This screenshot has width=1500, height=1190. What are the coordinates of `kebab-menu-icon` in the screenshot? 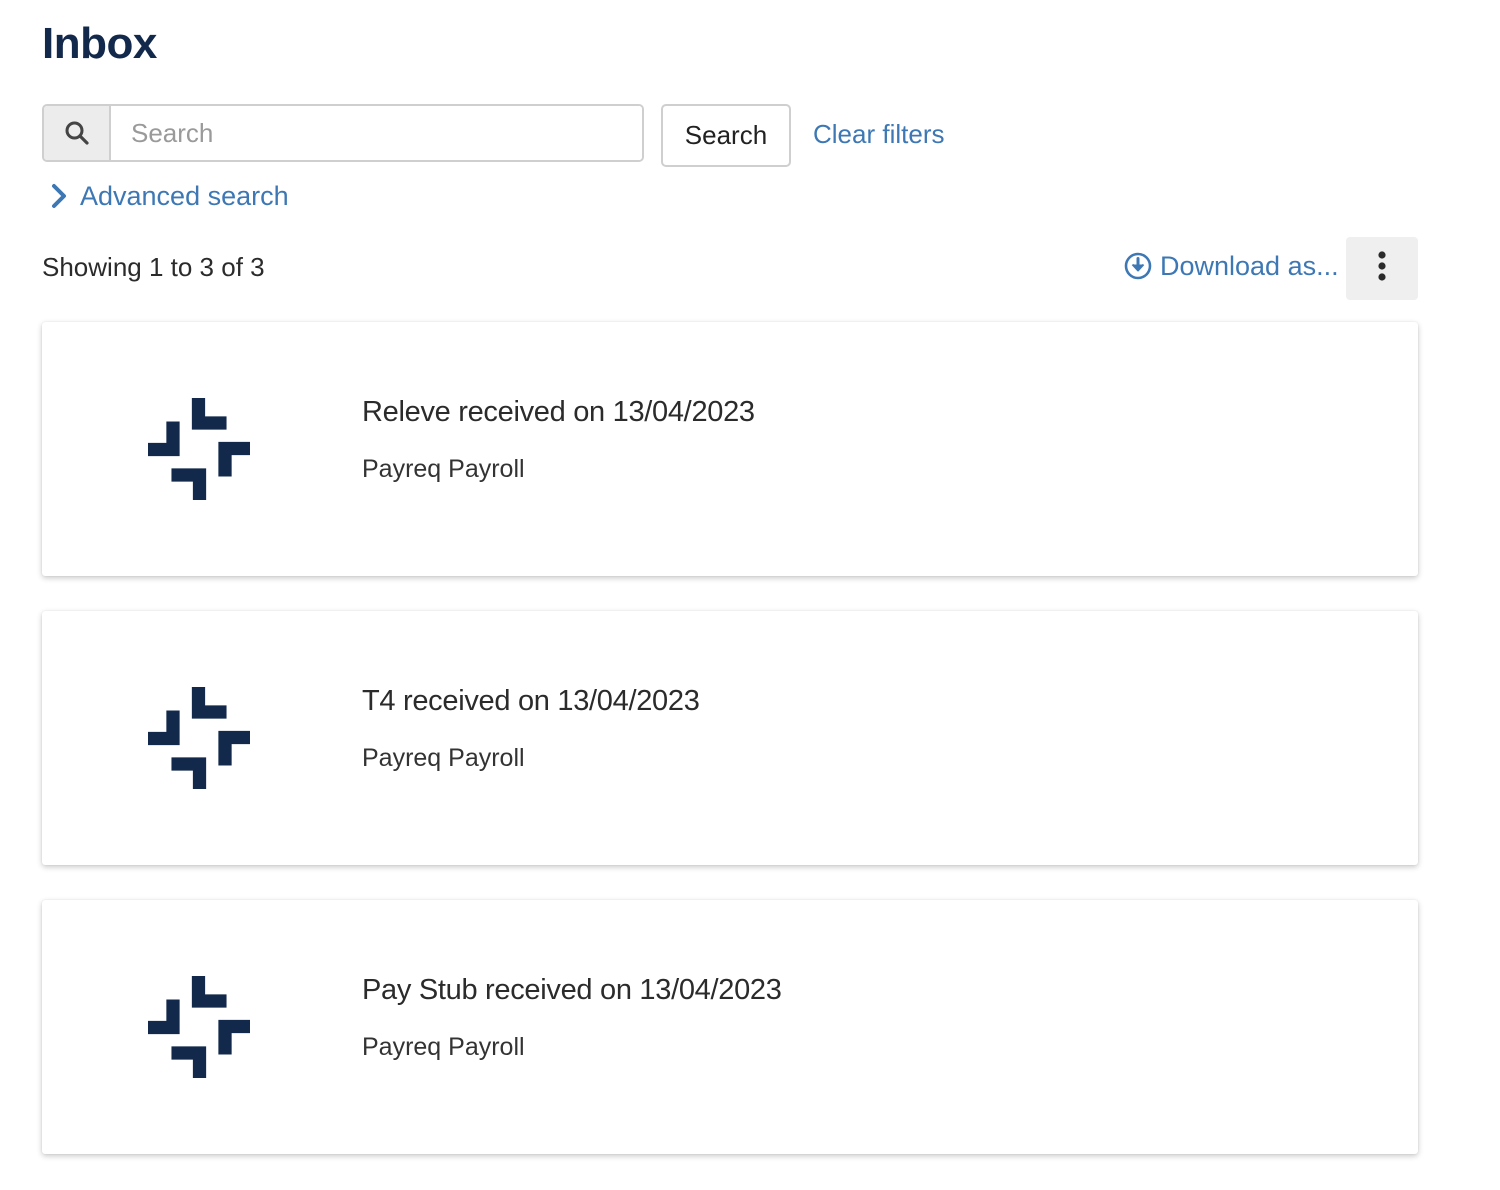 It's located at (1382, 268).